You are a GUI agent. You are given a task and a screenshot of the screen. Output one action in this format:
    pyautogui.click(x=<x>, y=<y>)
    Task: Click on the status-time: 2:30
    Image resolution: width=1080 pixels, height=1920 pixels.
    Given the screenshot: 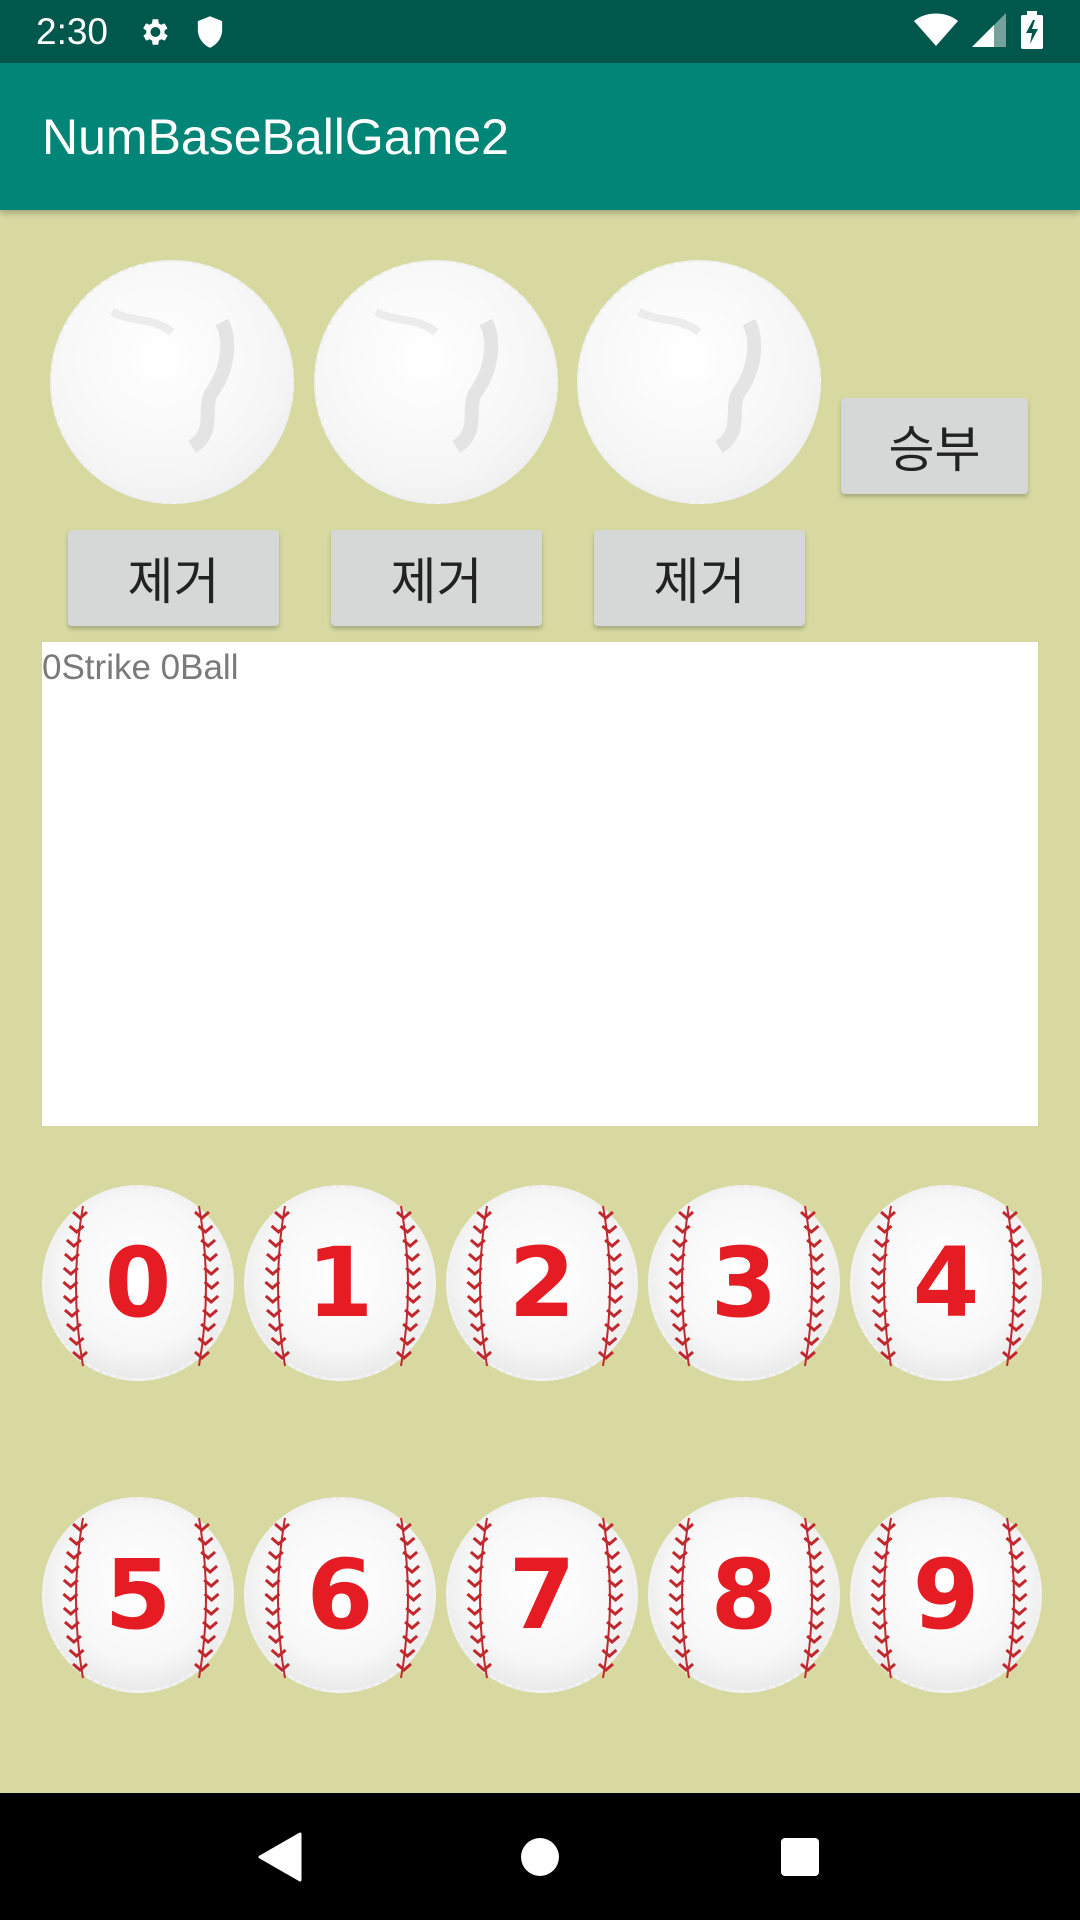 What is the action you would take?
    pyautogui.click(x=72, y=31)
    